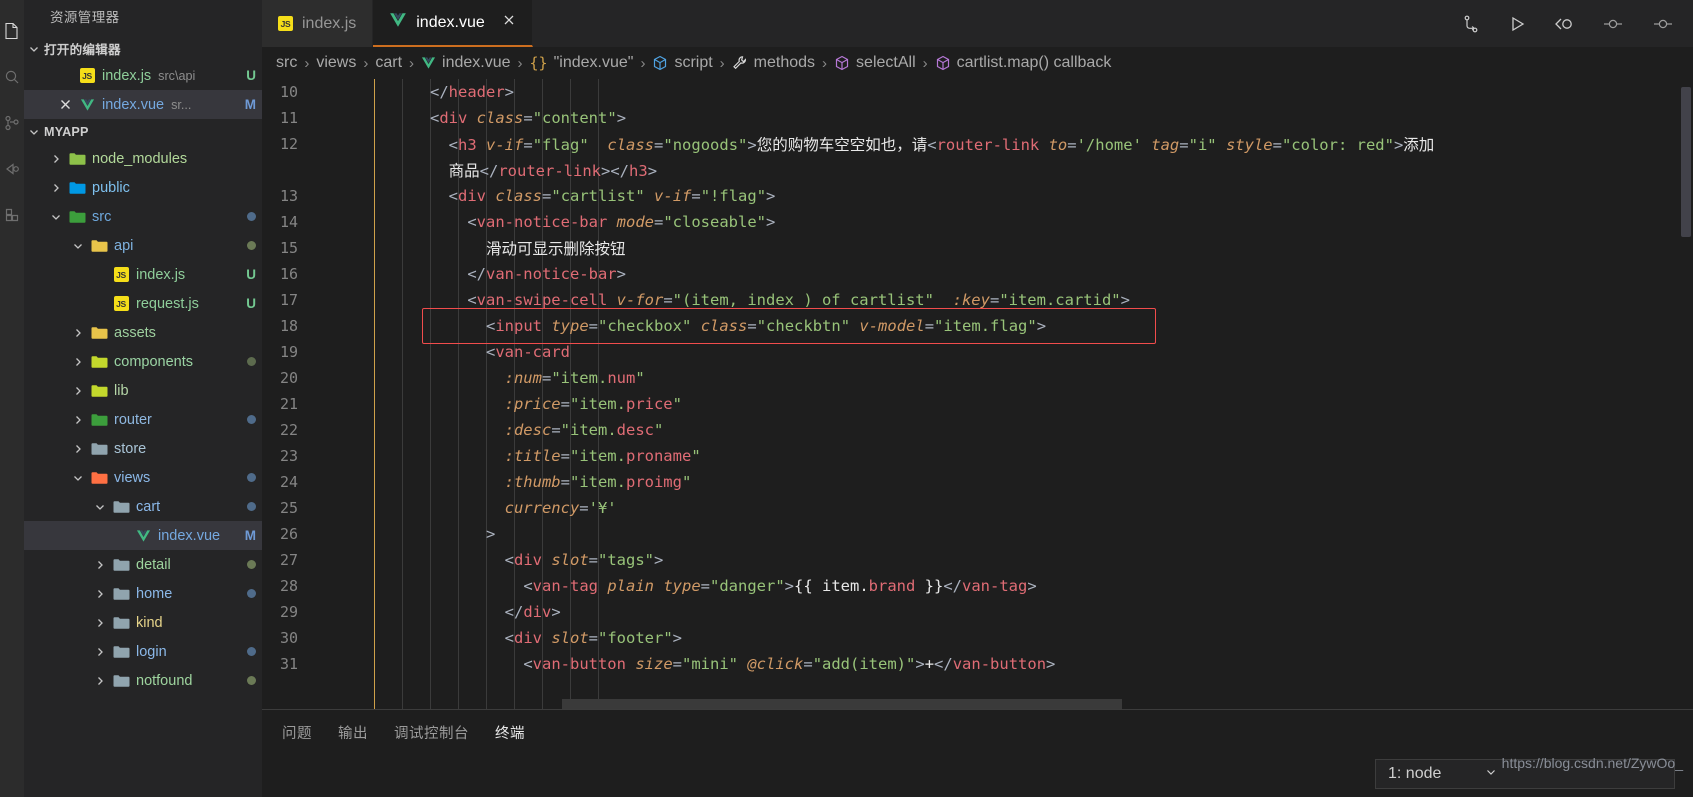 This screenshot has width=1693, height=797. What do you see at coordinates (143, 593) in the screenshot?
I see `file-tree-item-home: home` at bounding box center [143, 593].